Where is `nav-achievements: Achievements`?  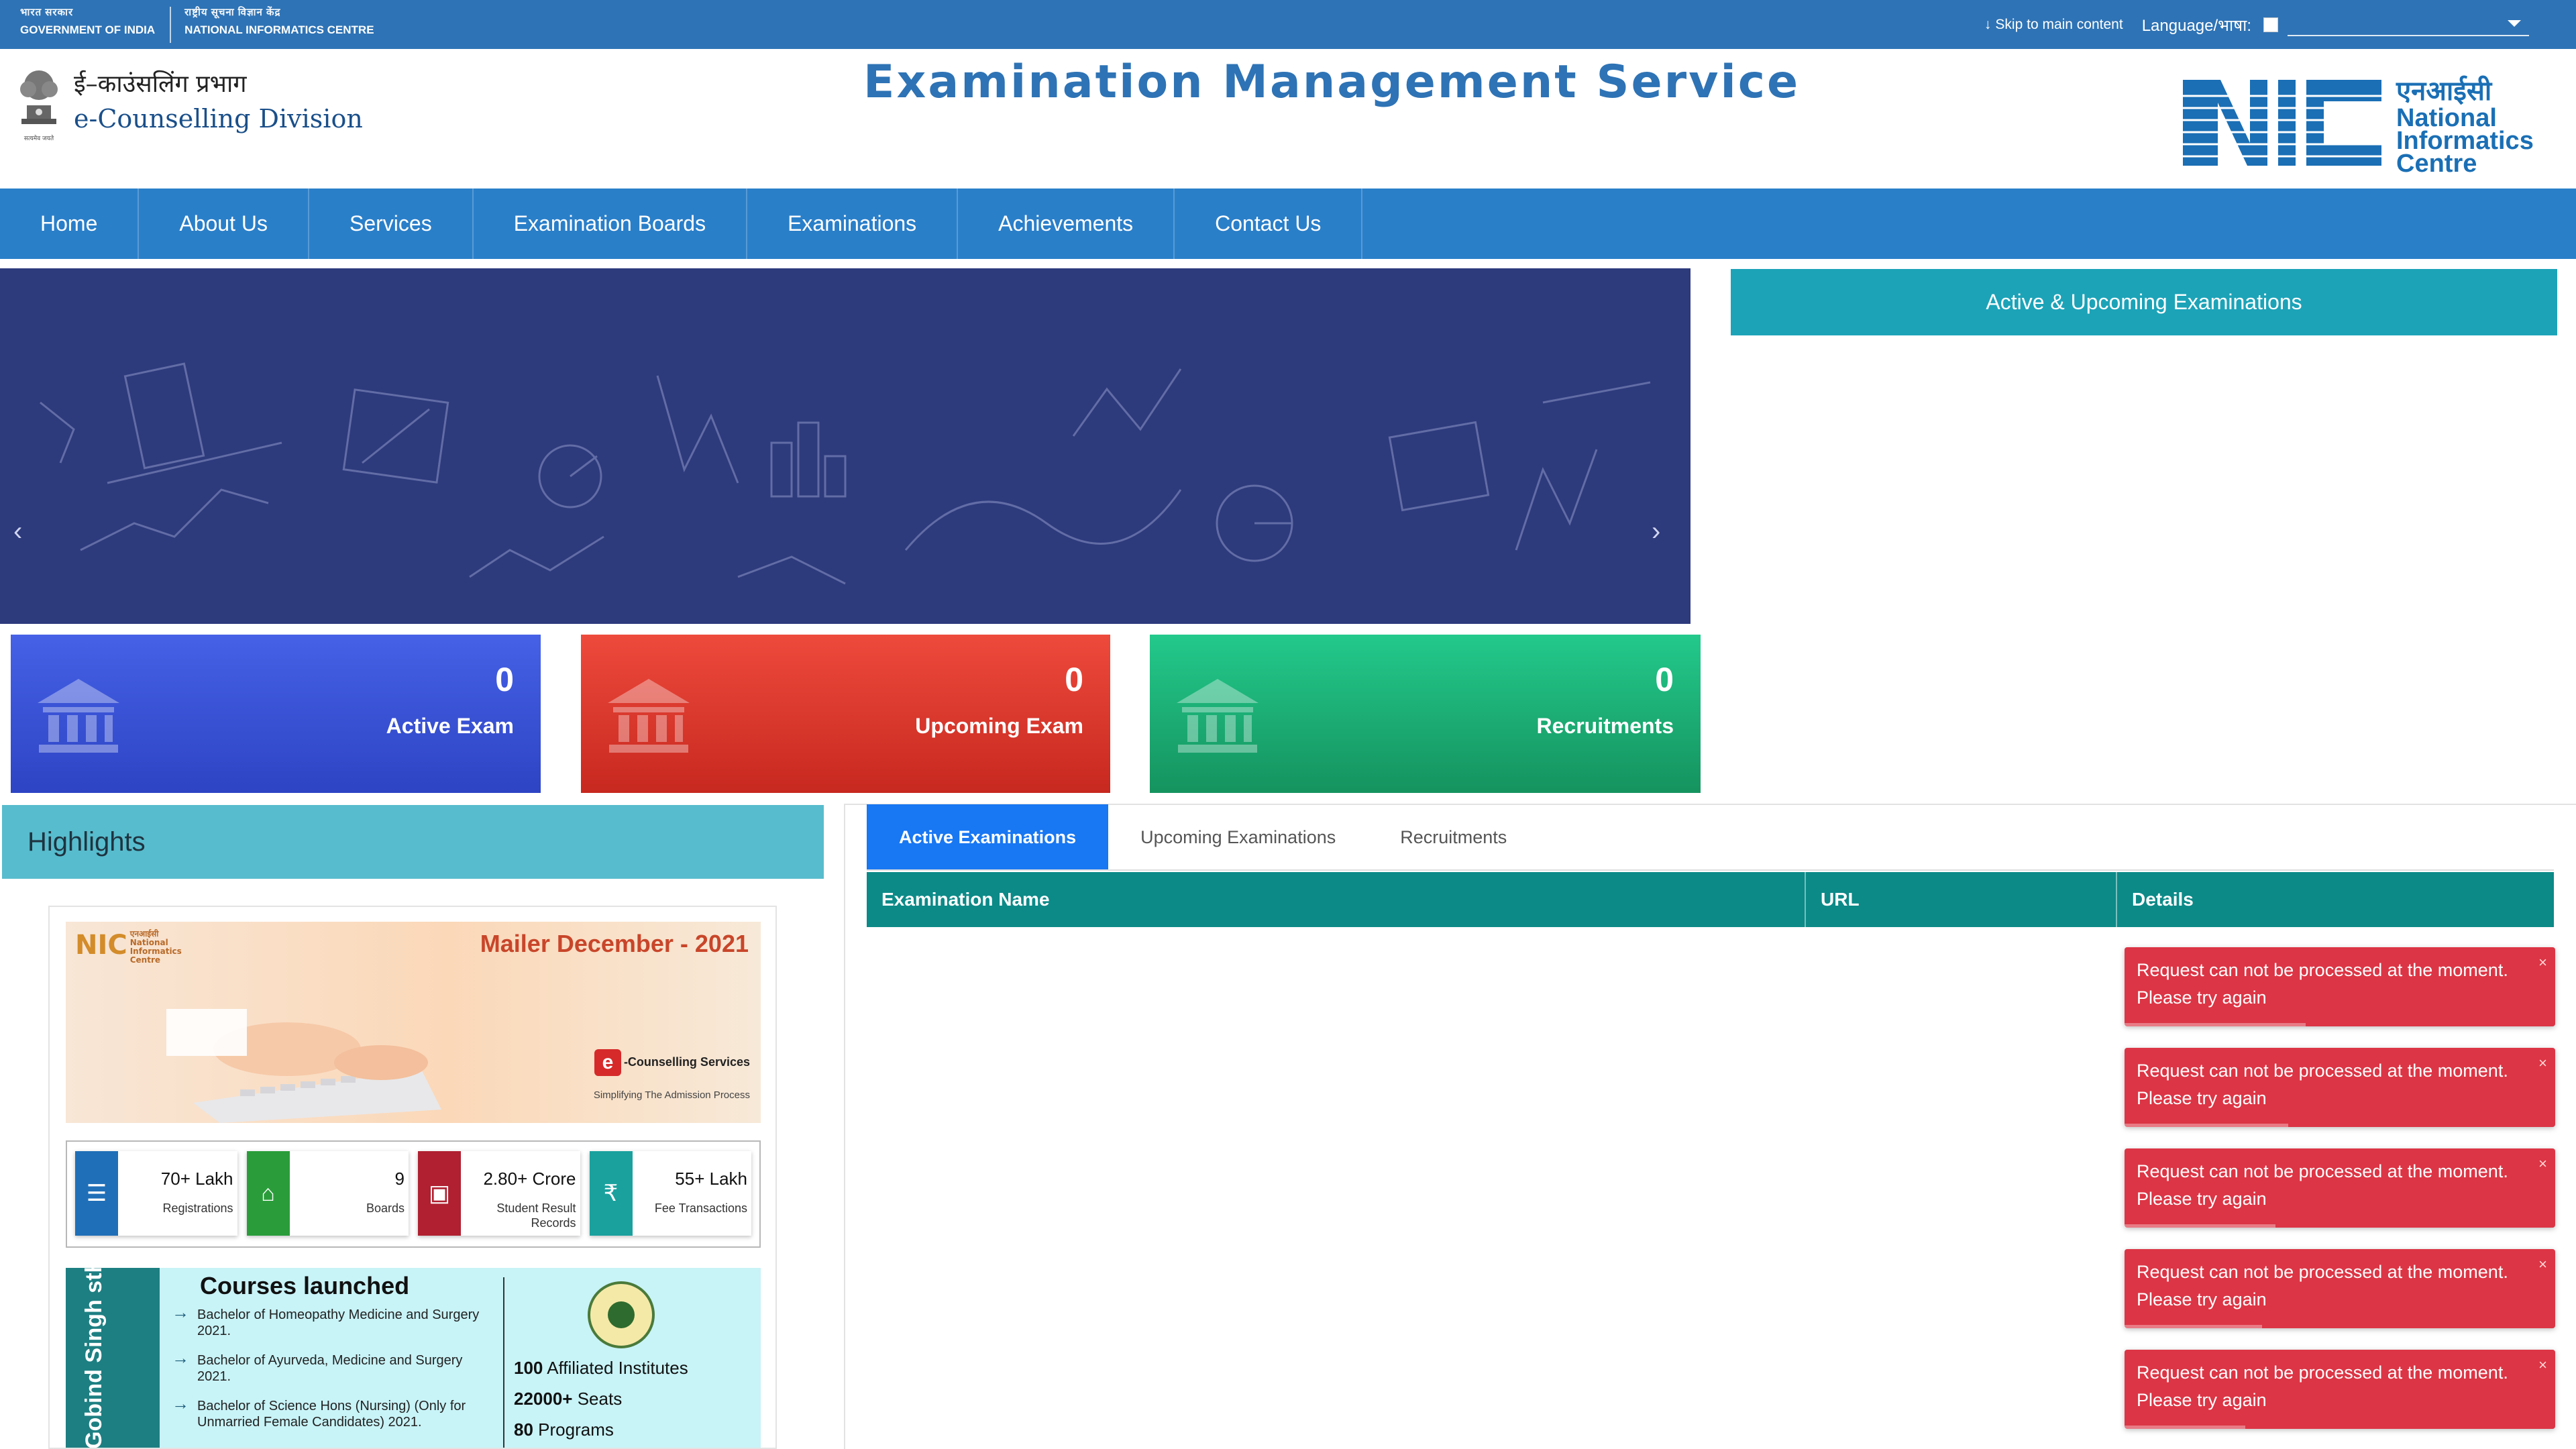 nav-achievements: Achievements is located at coordinates (1066, 224).